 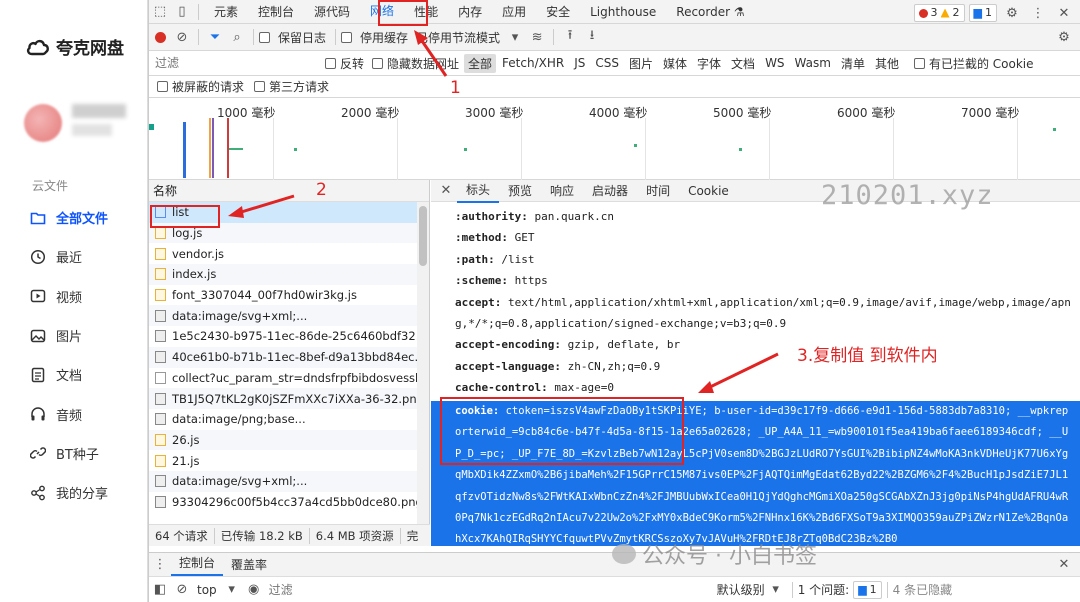 What do you see at coordinates (289, 440) in the screenshot?
I see `request-row: 26.js` at bounding box center [289, 440].